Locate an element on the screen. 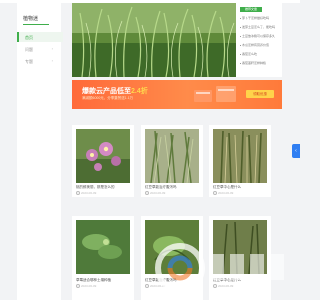  article-card: 草莓适合哪种土壤种植 2023-06-09 is located at coordinates (103, 258).